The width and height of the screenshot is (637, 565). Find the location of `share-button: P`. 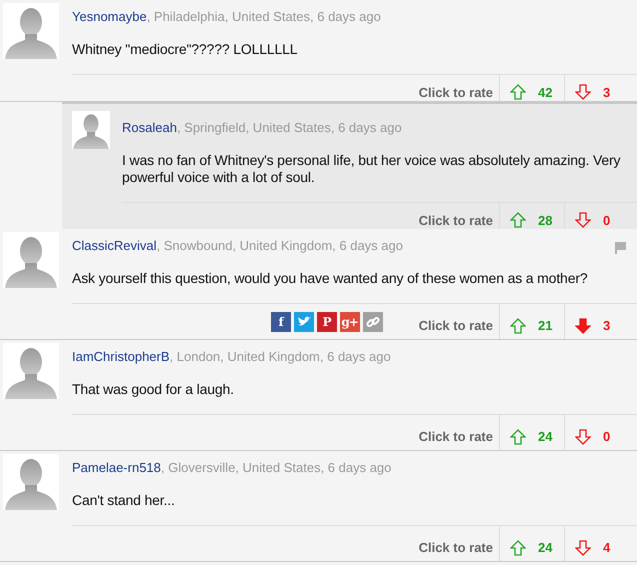

share-button: P is located at coordinates (326, 322).